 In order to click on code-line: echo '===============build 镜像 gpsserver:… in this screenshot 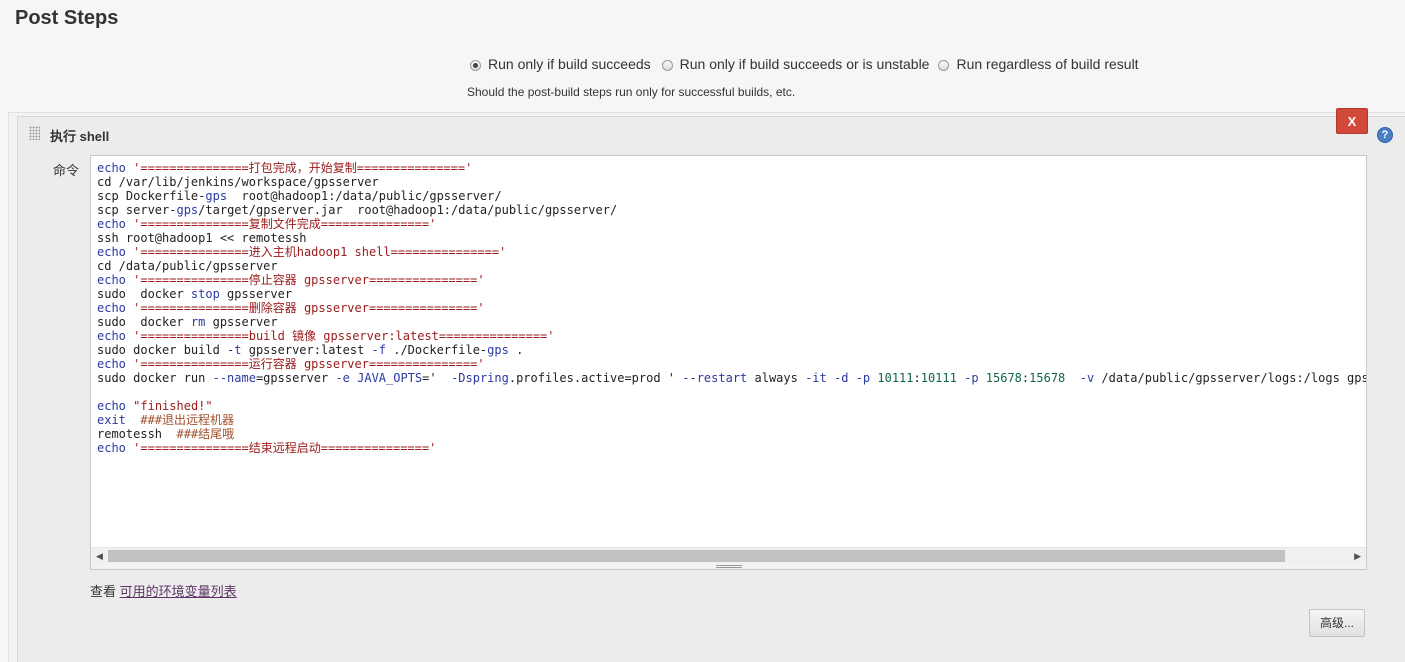, I will do `click(326, 336)`.